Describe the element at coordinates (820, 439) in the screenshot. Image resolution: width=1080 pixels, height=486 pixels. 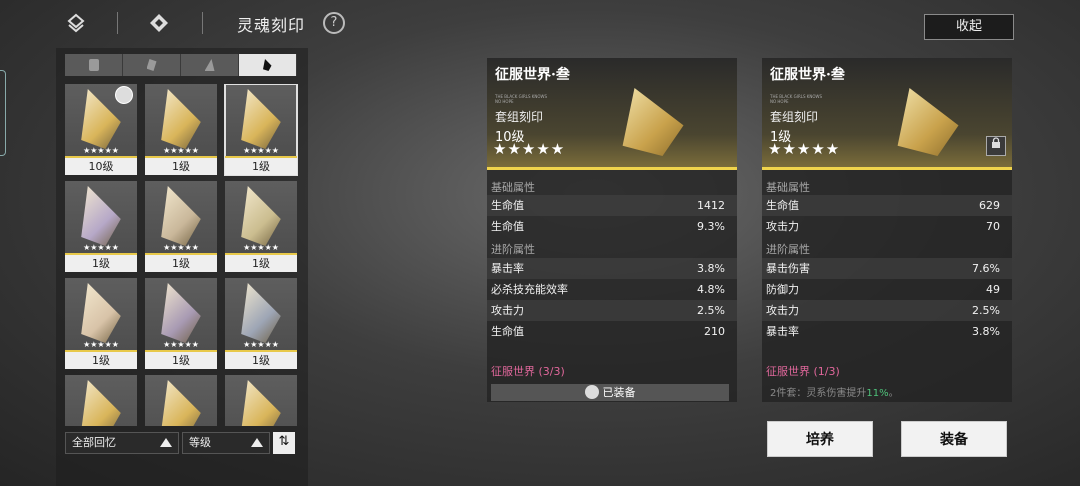
I see `cultivate-button: 培养` at that location.